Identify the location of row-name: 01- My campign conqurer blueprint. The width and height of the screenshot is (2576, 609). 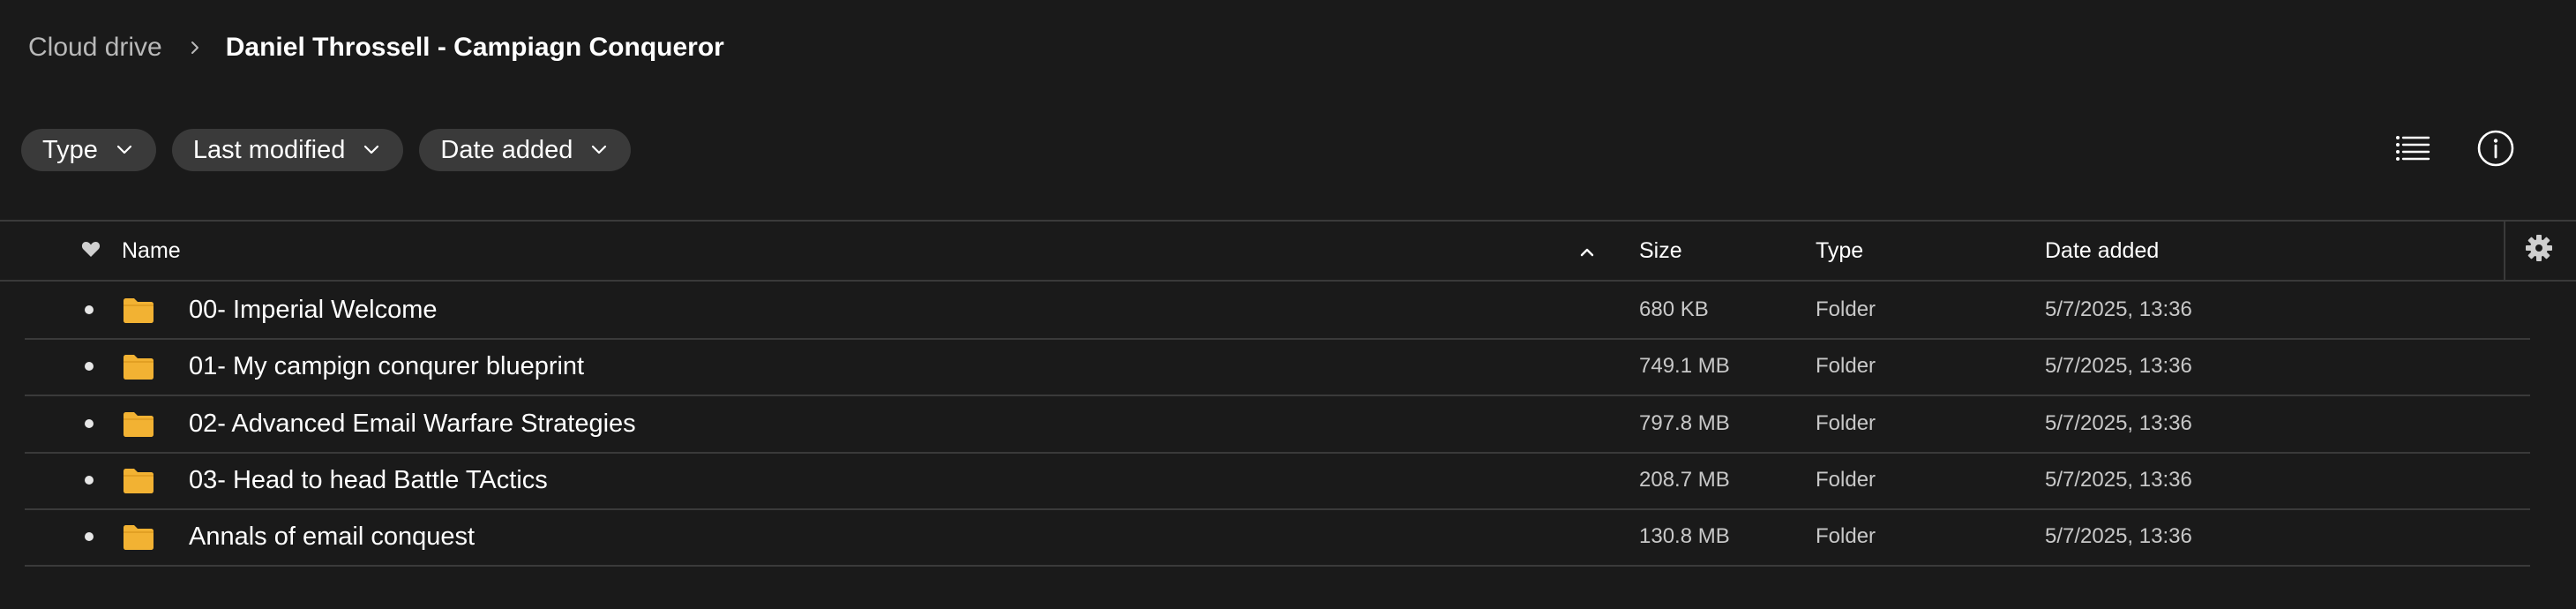
(387, 365).